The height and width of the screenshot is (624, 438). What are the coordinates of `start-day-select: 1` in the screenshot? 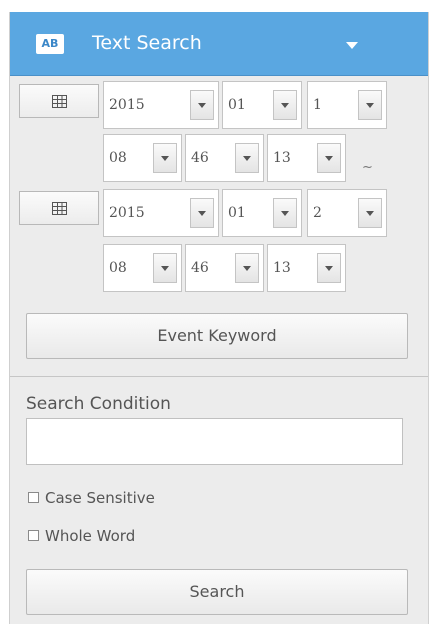 It's located at (347, 105).